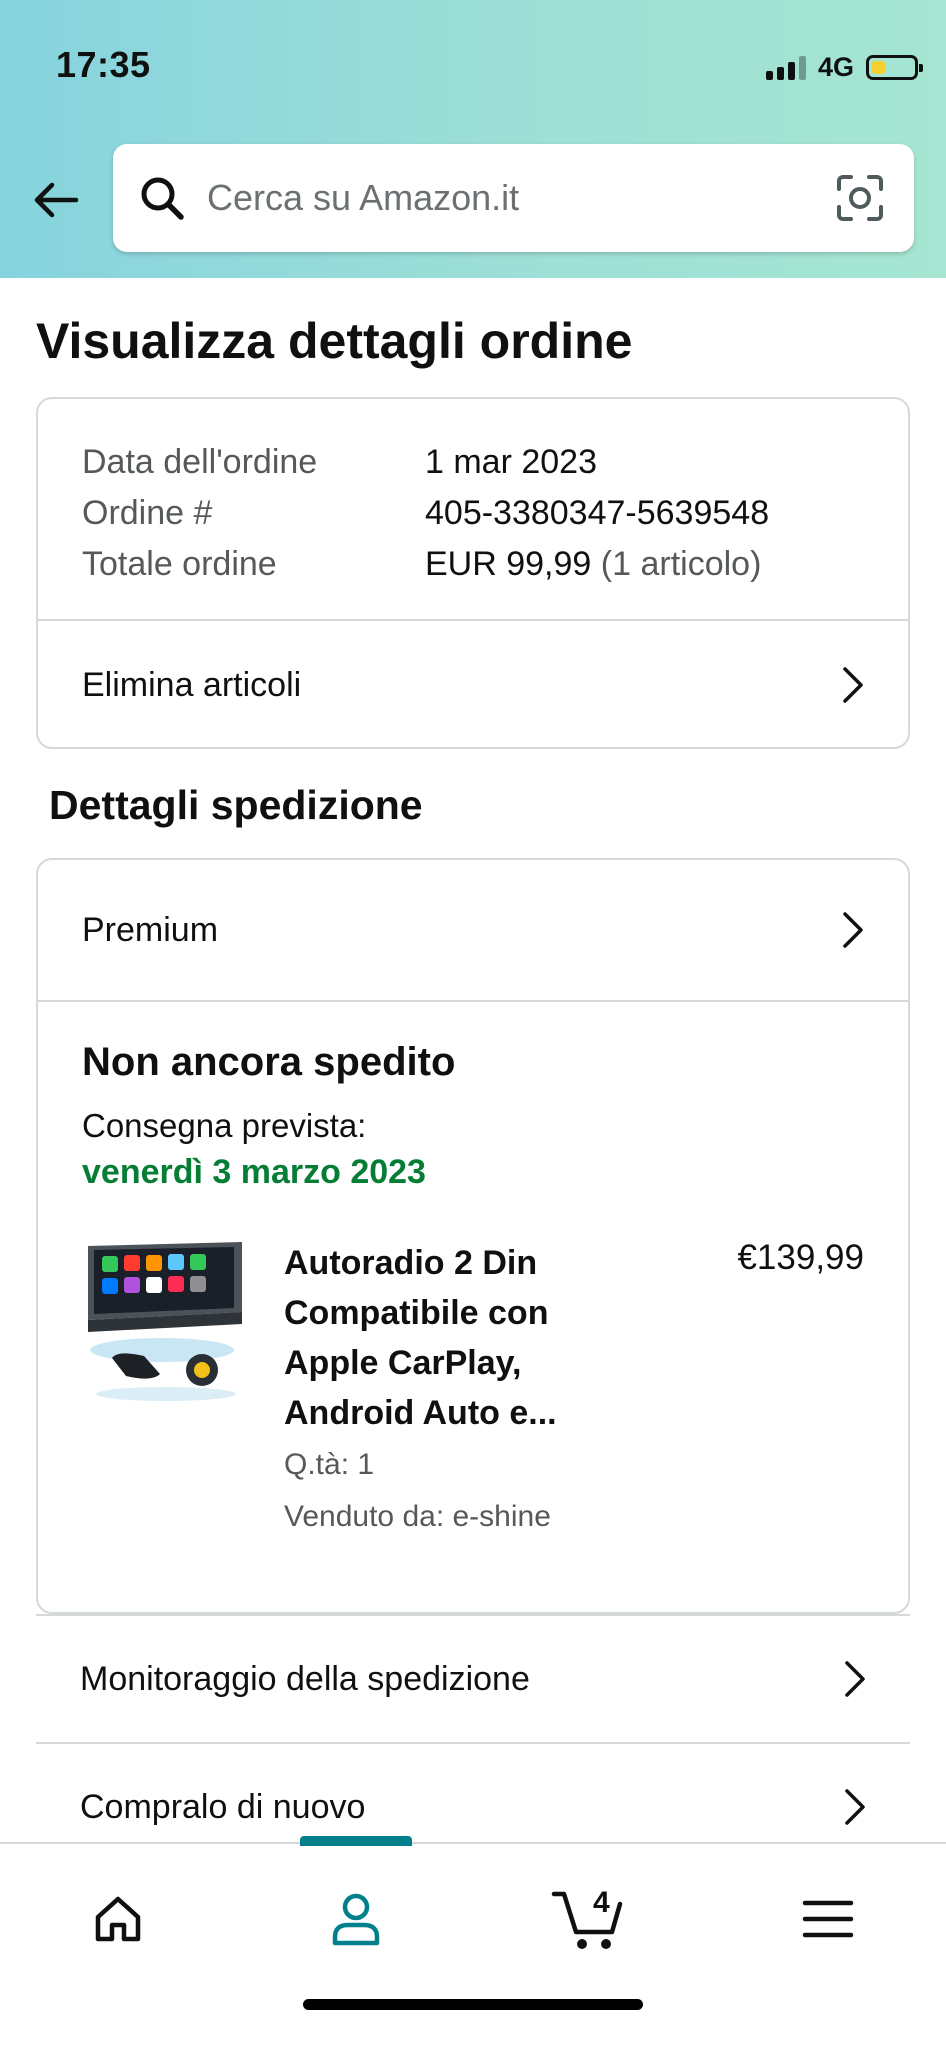 This screenshot has width=946, height=2048. Describe the element at coordinates (150, 929) in the screenshot. I see `shipping-method-label: Premium` at that location.